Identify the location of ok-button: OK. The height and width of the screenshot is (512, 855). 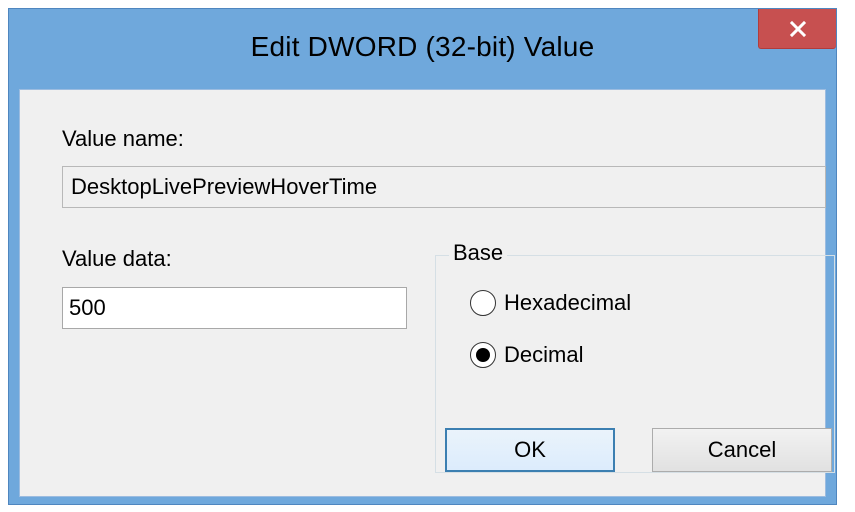
(530, 450).